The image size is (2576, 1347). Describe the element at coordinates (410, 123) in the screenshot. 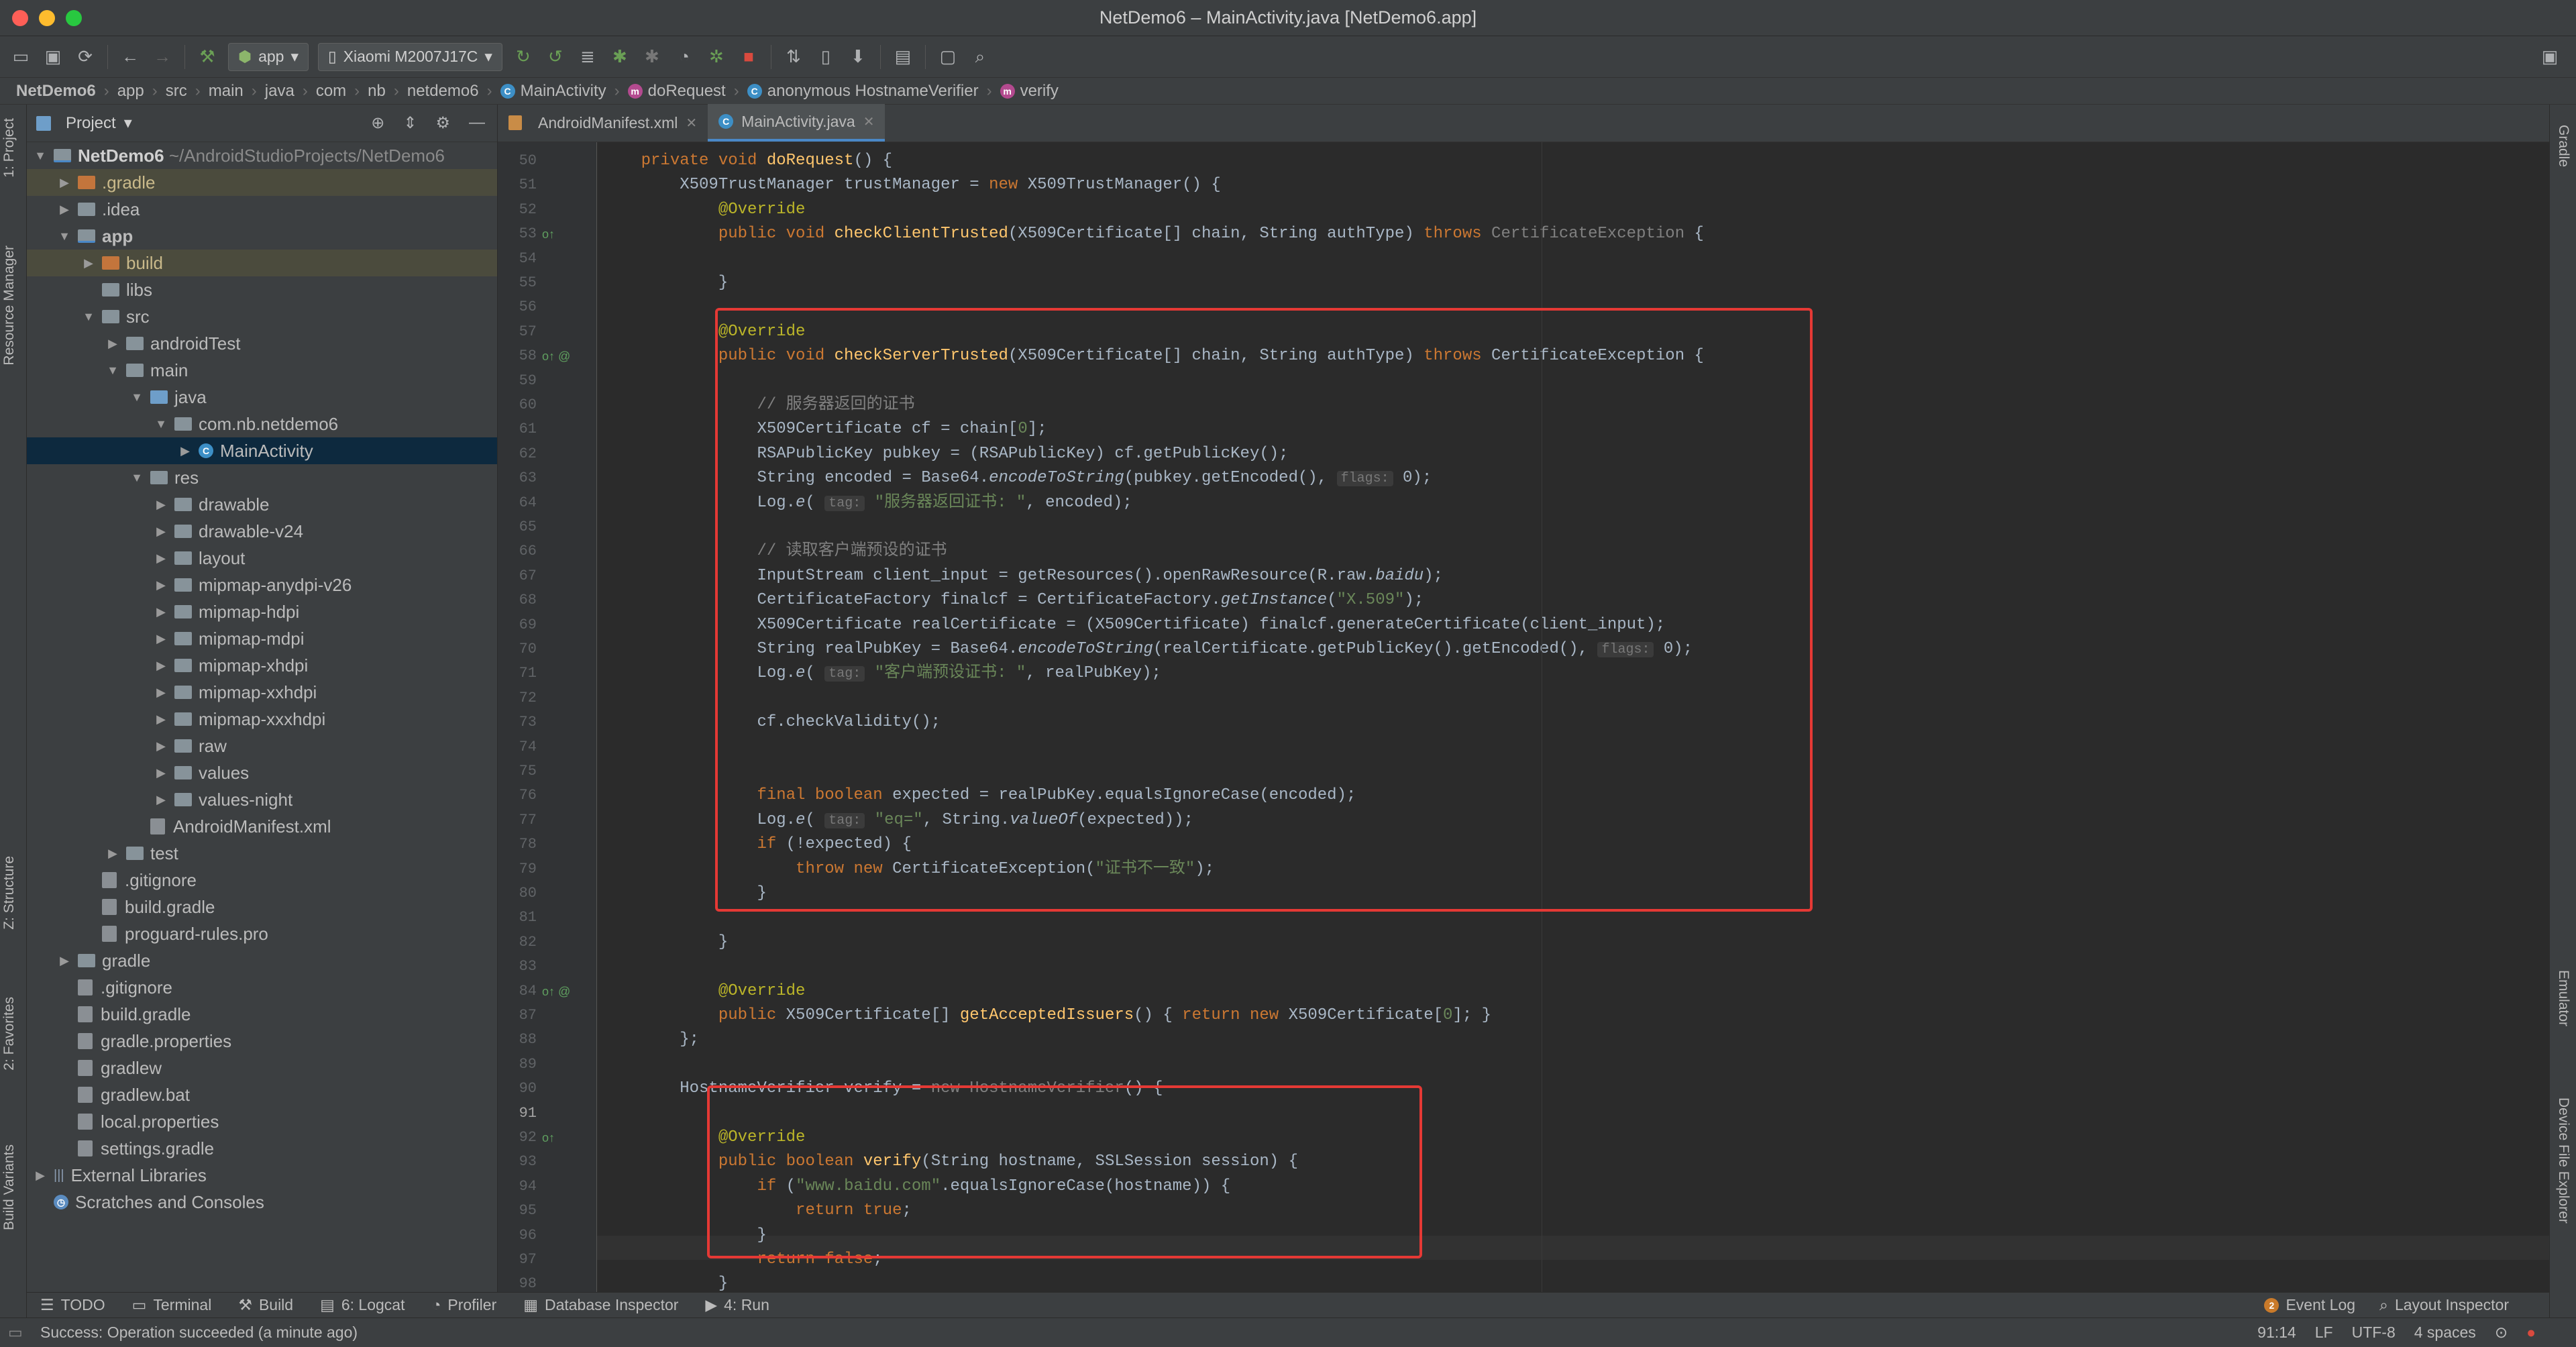

I see `collapse-all-icon: ⇕` at that location.